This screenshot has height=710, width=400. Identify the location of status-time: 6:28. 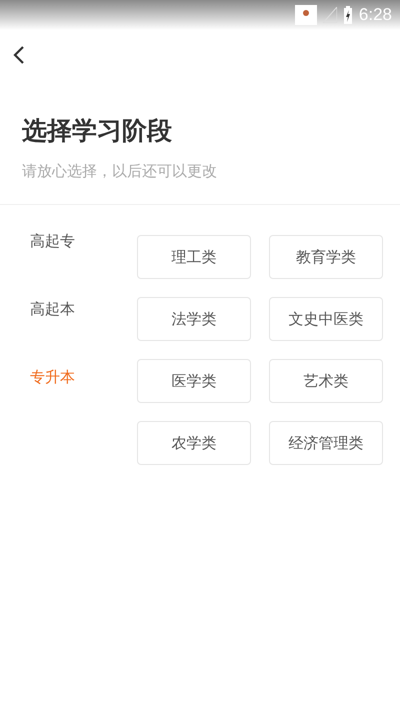
(375, 15).